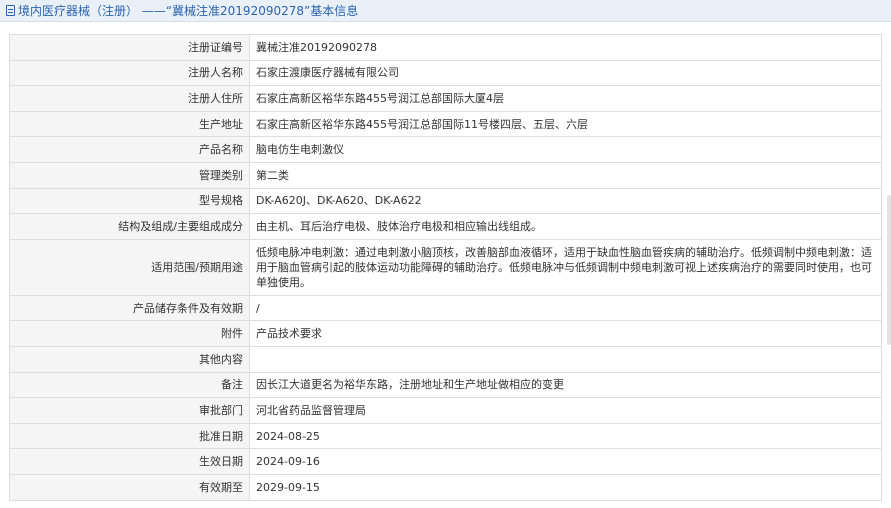 Image resolution: width=891 pixels, height=508 pixels. Describe the element at coordinates (445, 11) in the screenshot. I see `page-title-bar: 境内医疗器械（注册） ——“冀械注准20192090278”基本信息` at that location.